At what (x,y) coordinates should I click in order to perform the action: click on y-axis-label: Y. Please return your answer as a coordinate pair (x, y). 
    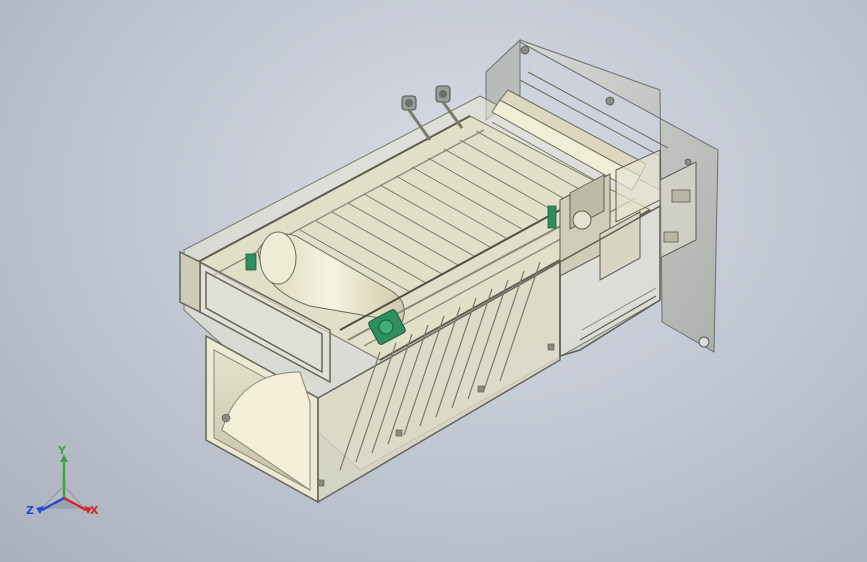
    Looking at the image, I should click on (62, 450).